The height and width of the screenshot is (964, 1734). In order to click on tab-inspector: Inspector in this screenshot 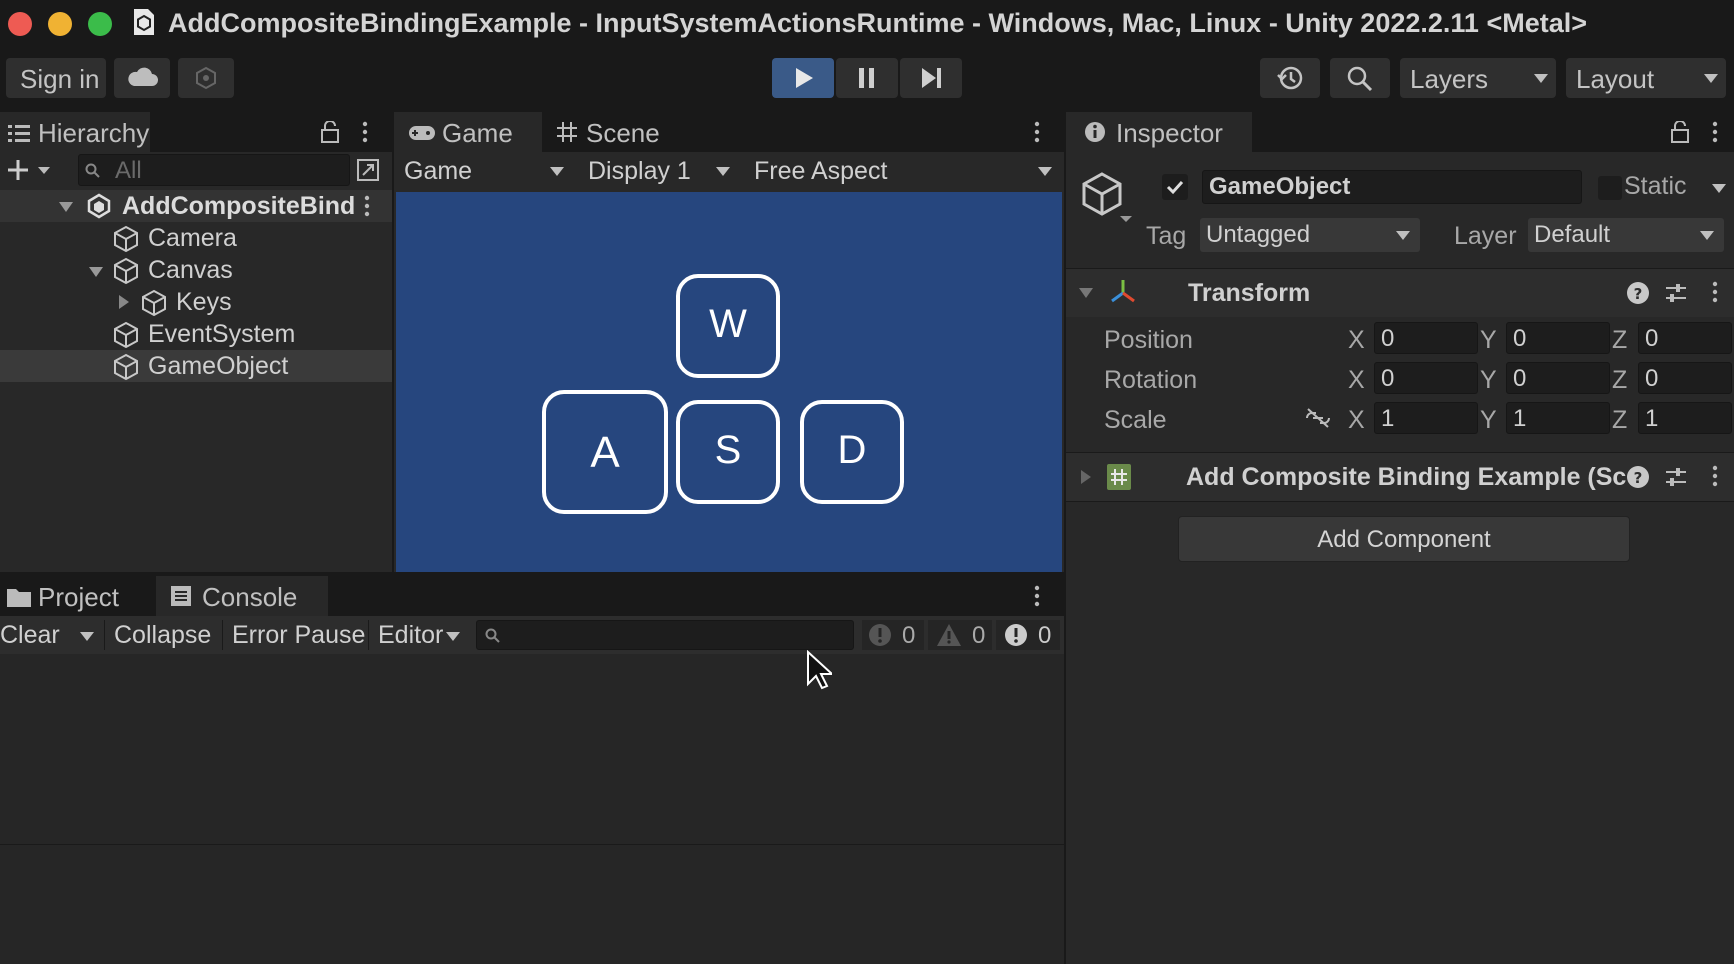, I will do `click(1159, 132)`.